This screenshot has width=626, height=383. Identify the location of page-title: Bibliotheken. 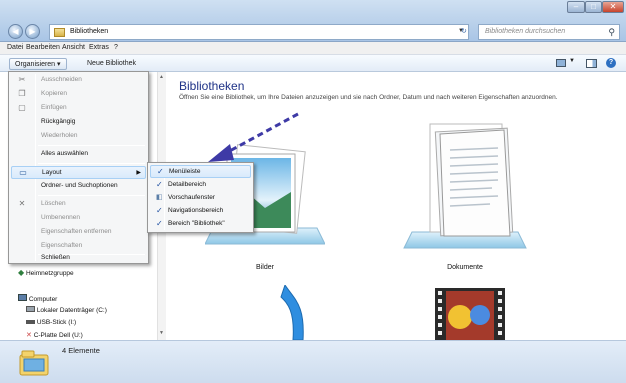
(212, 86).